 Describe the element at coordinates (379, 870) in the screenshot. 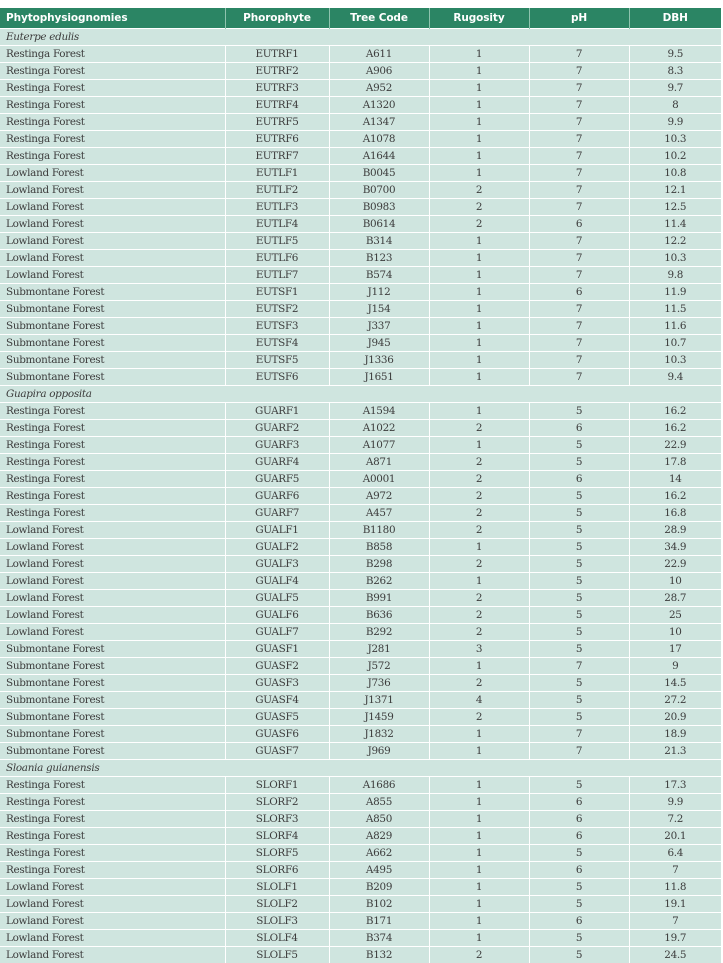

I see `cell-tree-code: A495` at that location.